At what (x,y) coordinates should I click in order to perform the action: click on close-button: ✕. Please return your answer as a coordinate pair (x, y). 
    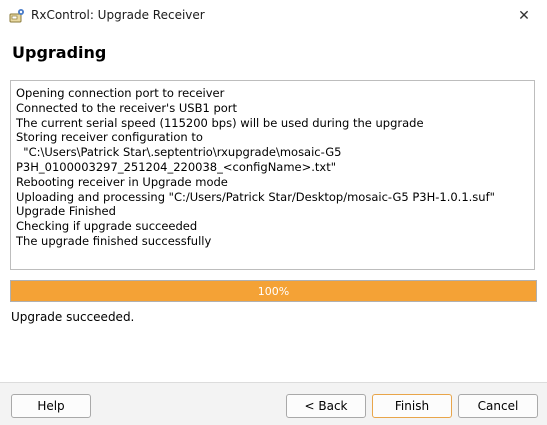
    Looking at the image, I should click on (524, 16).